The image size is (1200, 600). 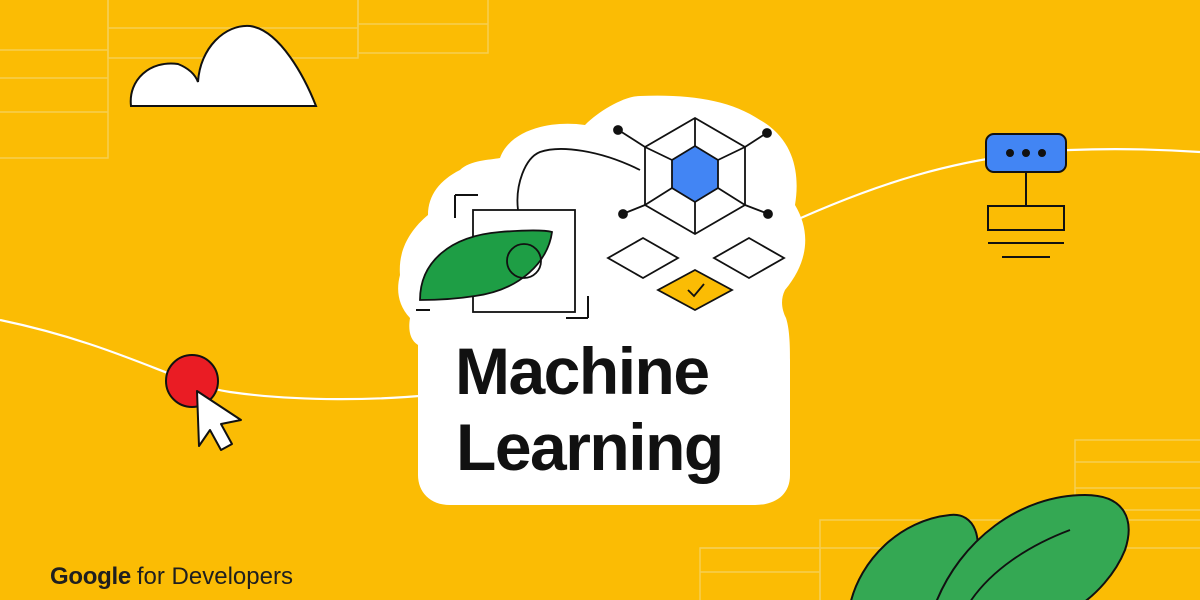 What do you see at coordinates (1026, 195) in the screenshot?
I see `flowchart-node-icon` at bounding box center [1026, 195].